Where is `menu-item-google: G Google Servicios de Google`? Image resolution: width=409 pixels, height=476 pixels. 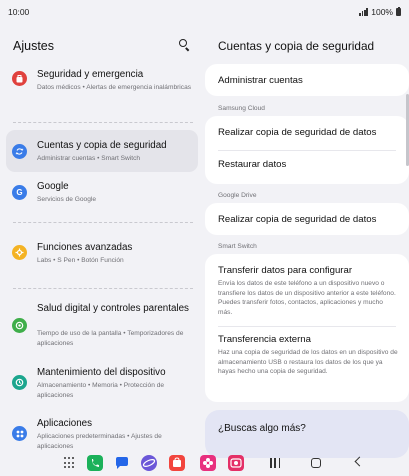 menu-item-google: G Google Servicios de Google is located at coordinates (102, 192).